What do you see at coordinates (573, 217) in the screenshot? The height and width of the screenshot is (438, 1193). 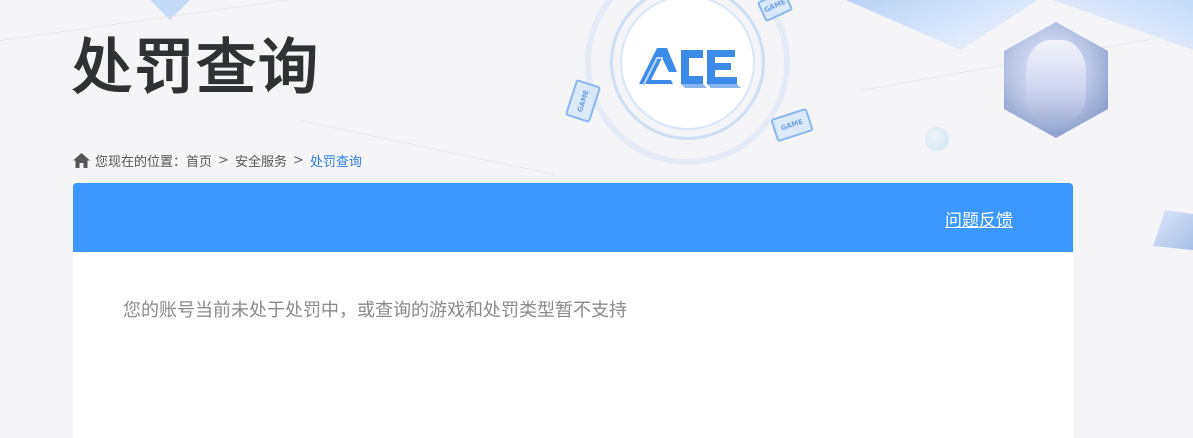 I see `panel-header: 问题反馈` at bounding box center [573, 217].